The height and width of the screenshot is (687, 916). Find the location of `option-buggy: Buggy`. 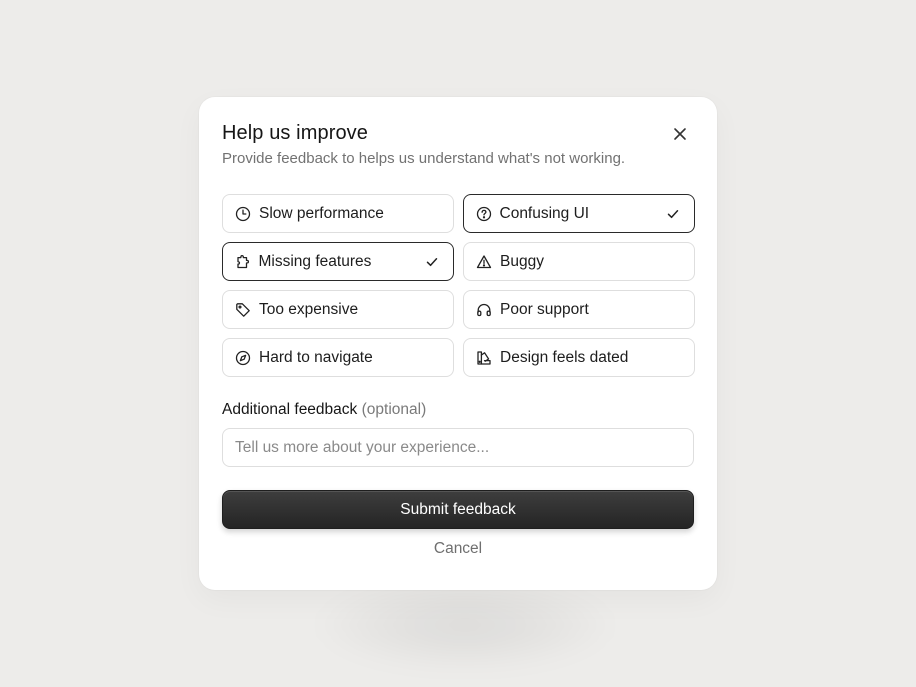

option-buggy: Buggy is located at coordinates (579, 261).